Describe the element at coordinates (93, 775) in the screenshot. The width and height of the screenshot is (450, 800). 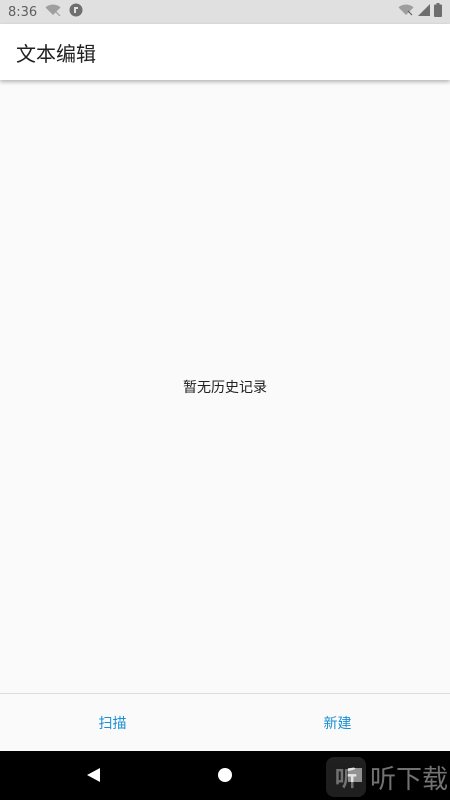
I see `back-icon` at that location.